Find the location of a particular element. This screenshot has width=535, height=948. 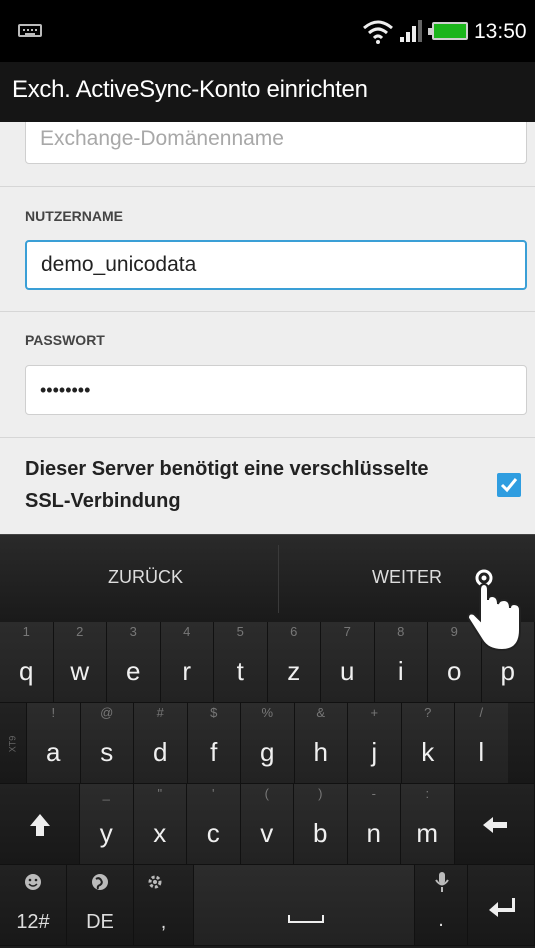

key-label: r is located at coordinates (187, 671).